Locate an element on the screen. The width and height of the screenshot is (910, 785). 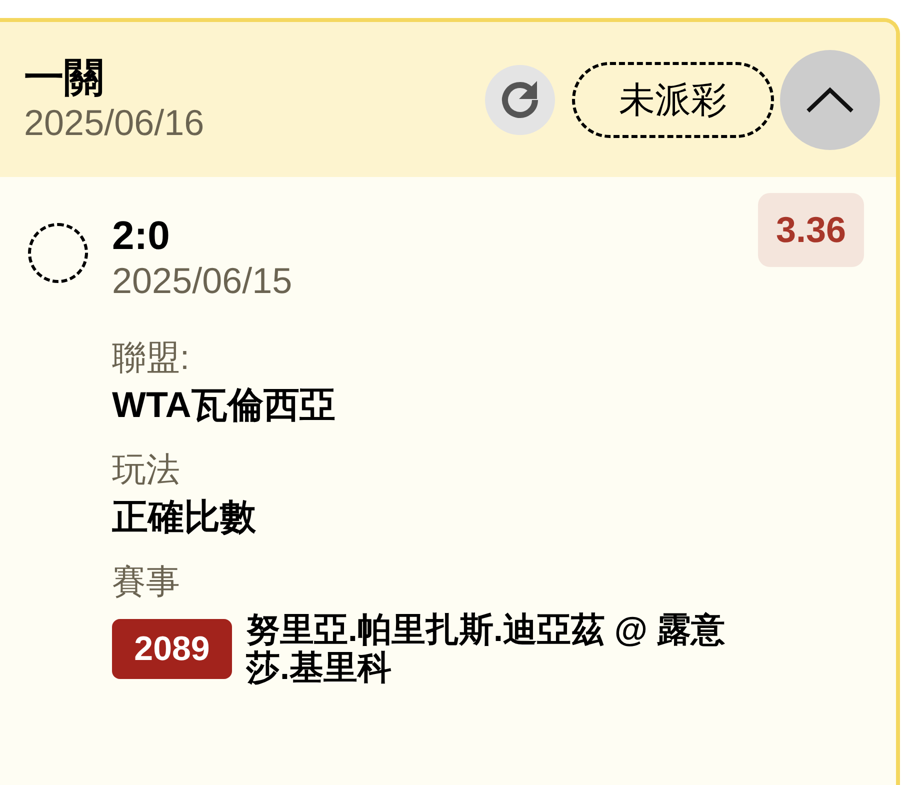
match-teams: 努里亞.帕里扎斯.迪亞茲 @ 露意莎.基里科 is located at coordinates (486, 649).